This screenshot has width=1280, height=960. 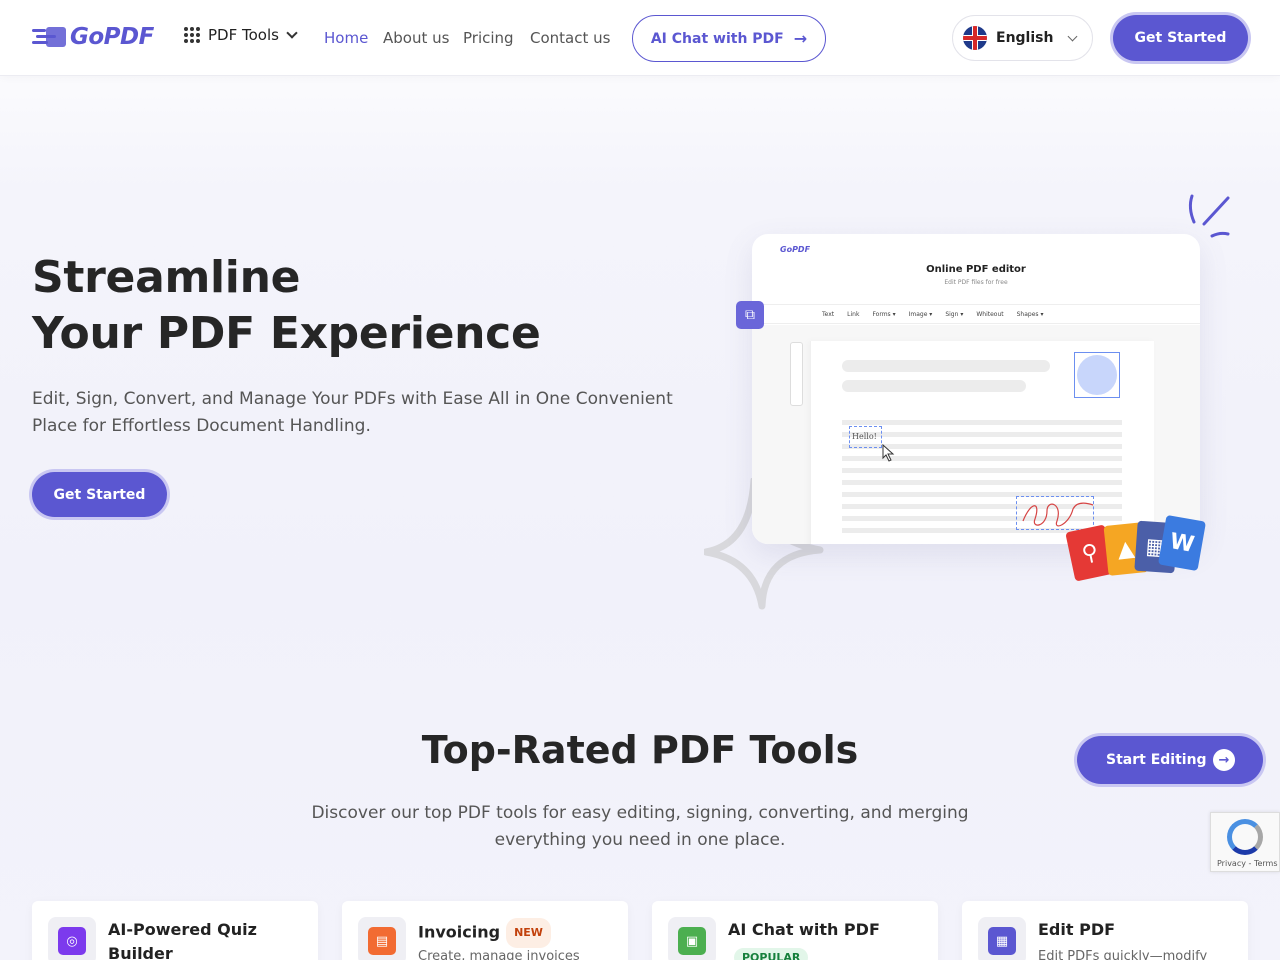 I want to click on circle-shape-selection, so click(x=1097, y=375).